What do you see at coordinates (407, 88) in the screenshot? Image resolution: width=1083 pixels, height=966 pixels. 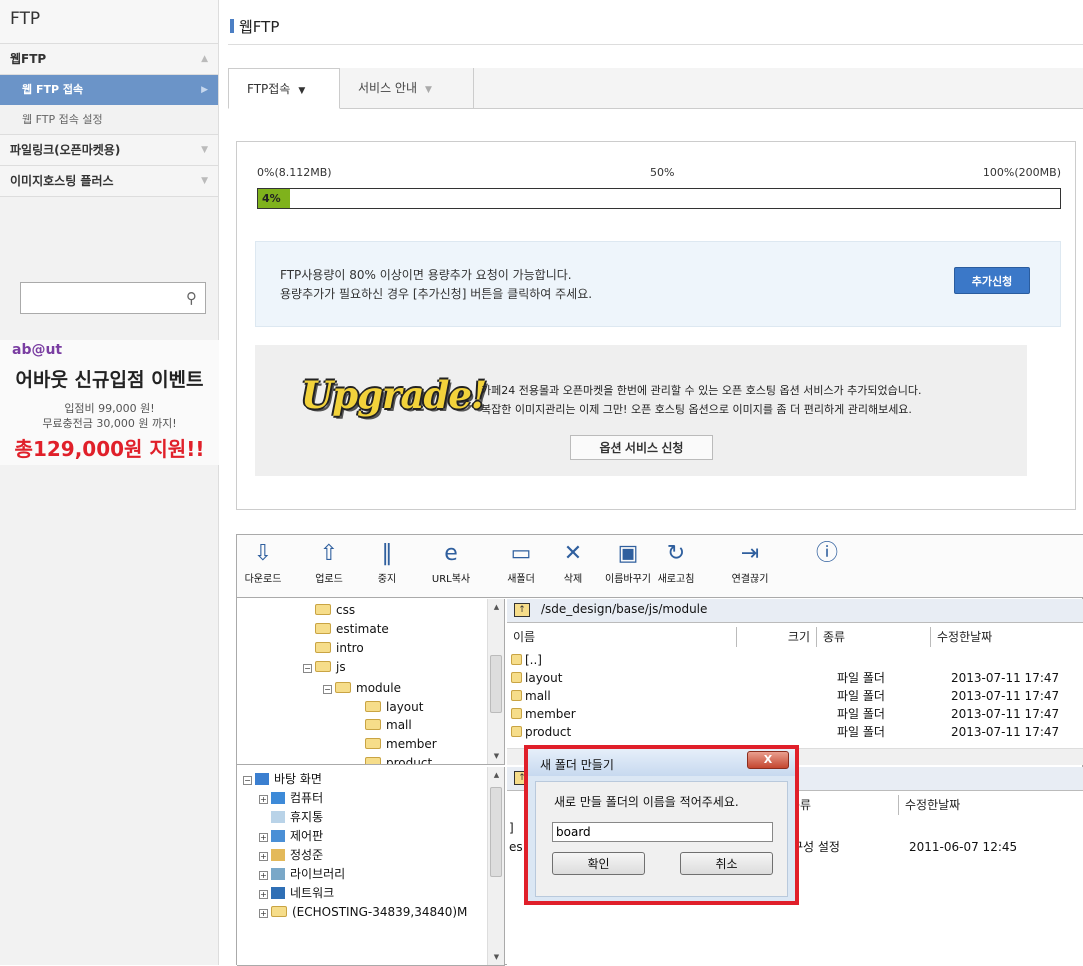 I see `tab-service-info: 서비스 안내 ▼` at bounding box center [407, 88].